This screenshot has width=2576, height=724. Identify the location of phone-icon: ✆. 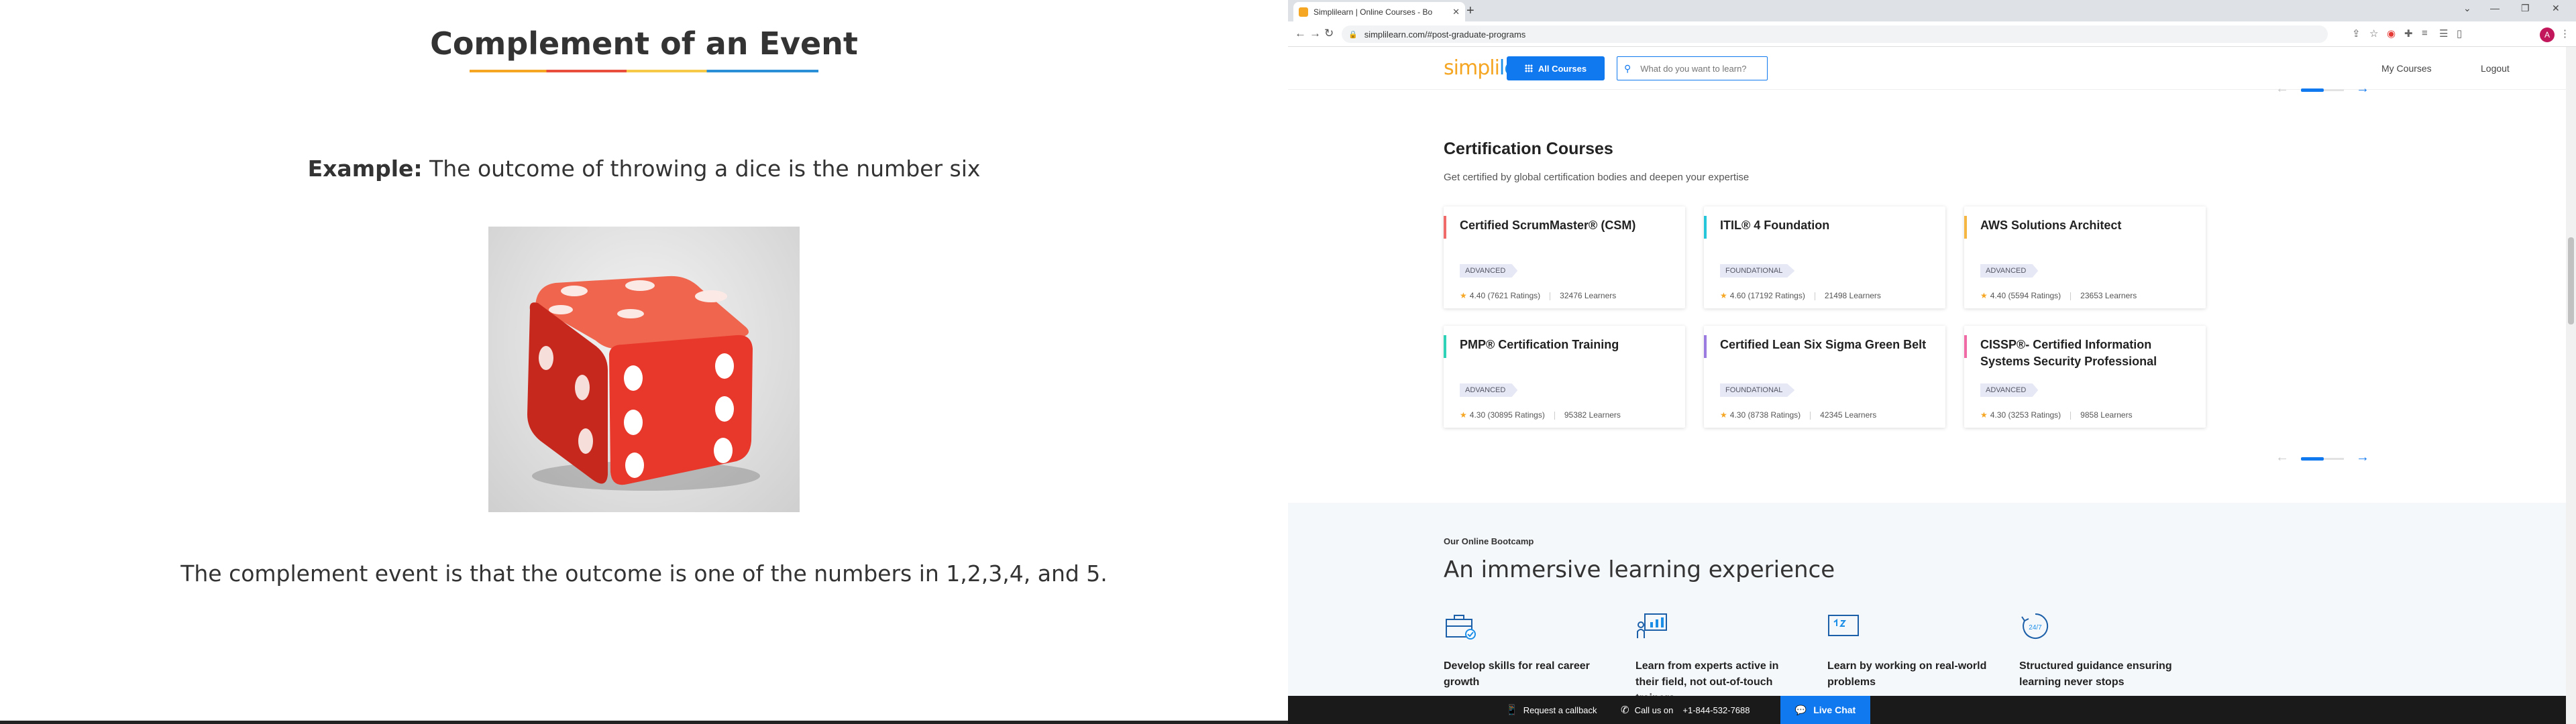
(1625, 710).